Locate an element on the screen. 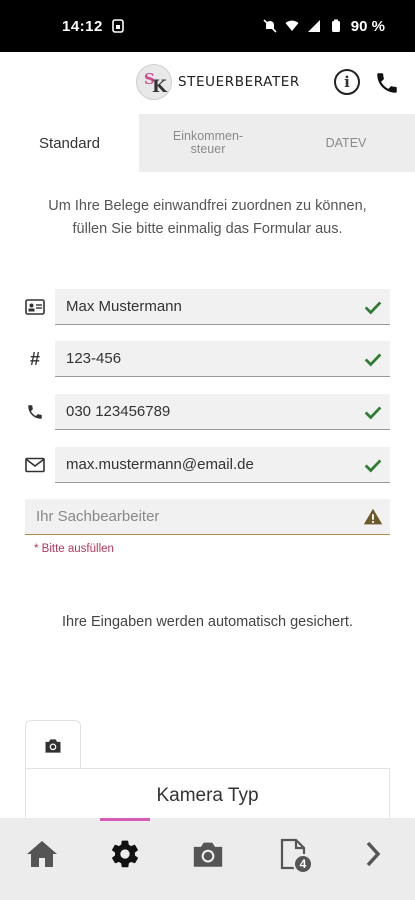 This screenshot has width=415, height=900. email-field: max.mustermann@email.de is located at coordinates (222, 465).